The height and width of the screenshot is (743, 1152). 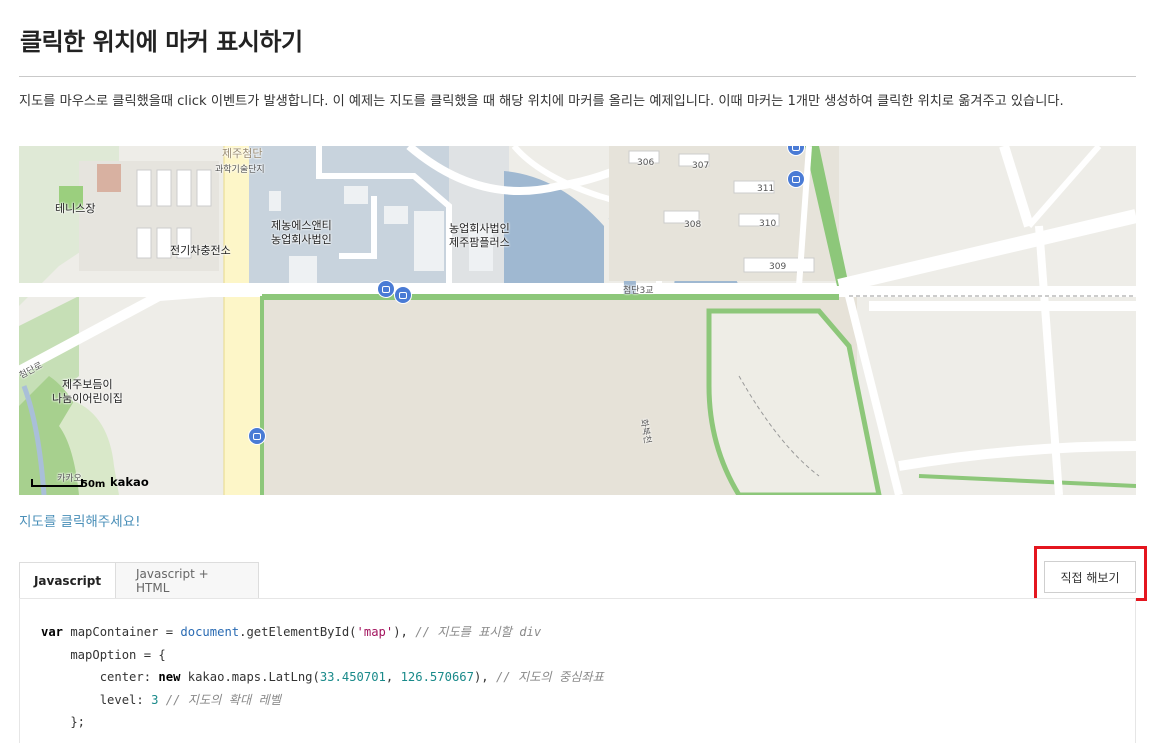 What do you see at coordinates (161, 699) in the screenshot?
I see `code-line-4: level: 3 // 지도의 확대 레벨` at bounding box center [161, 699].